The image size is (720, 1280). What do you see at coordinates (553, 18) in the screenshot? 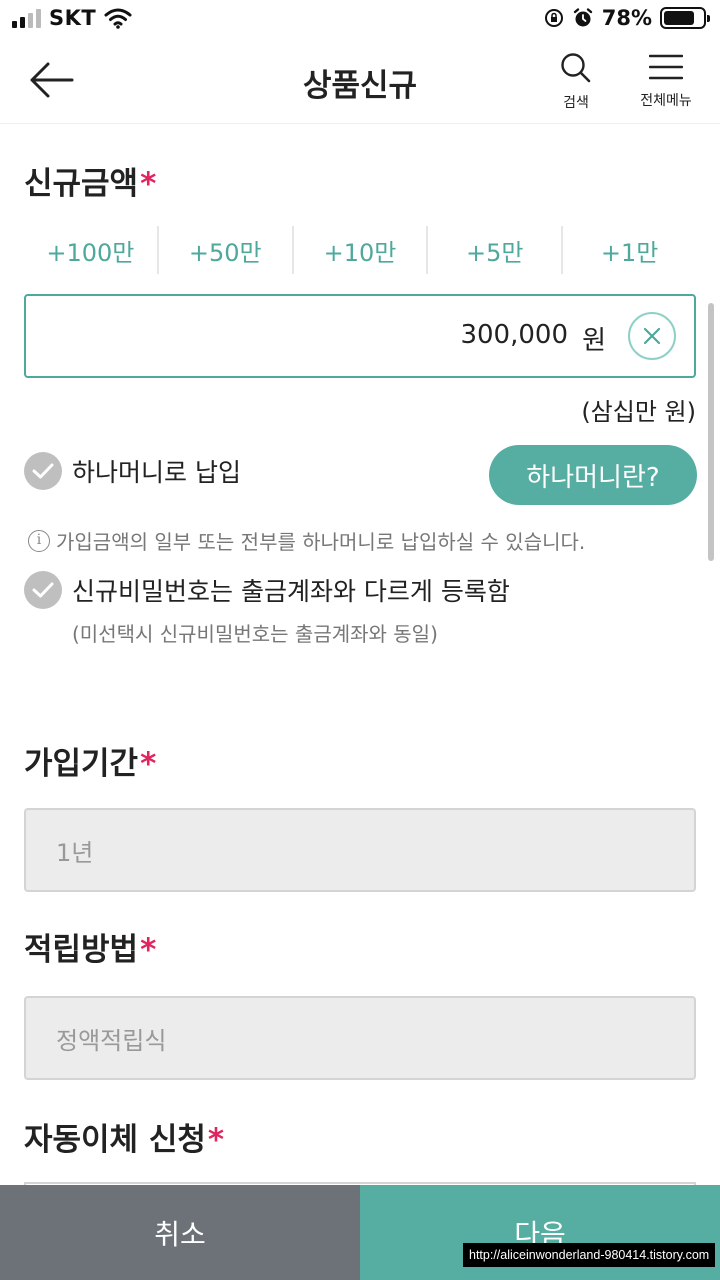
I see `rotation-lock-icon` at bounding box center [553, 18].